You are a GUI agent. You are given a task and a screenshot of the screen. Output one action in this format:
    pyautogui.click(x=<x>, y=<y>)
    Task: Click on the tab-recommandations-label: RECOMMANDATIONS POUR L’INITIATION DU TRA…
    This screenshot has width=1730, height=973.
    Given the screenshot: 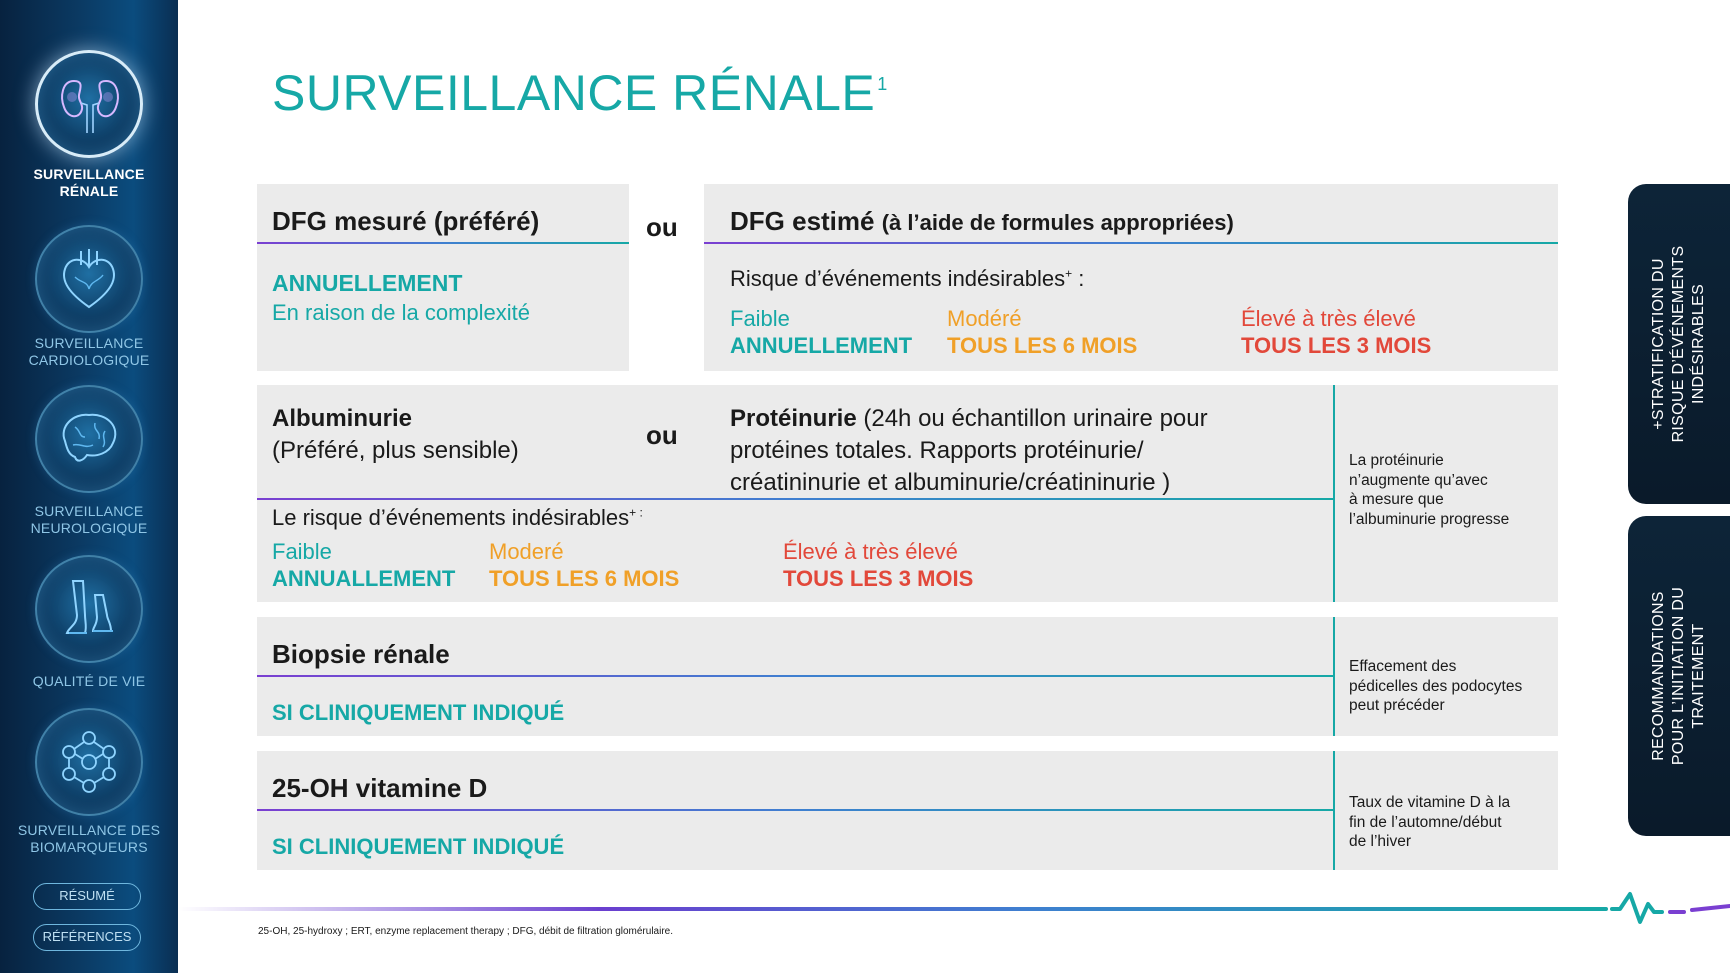 What is the action you would take?
    pyautogui.click(x=1679, y=676)
    